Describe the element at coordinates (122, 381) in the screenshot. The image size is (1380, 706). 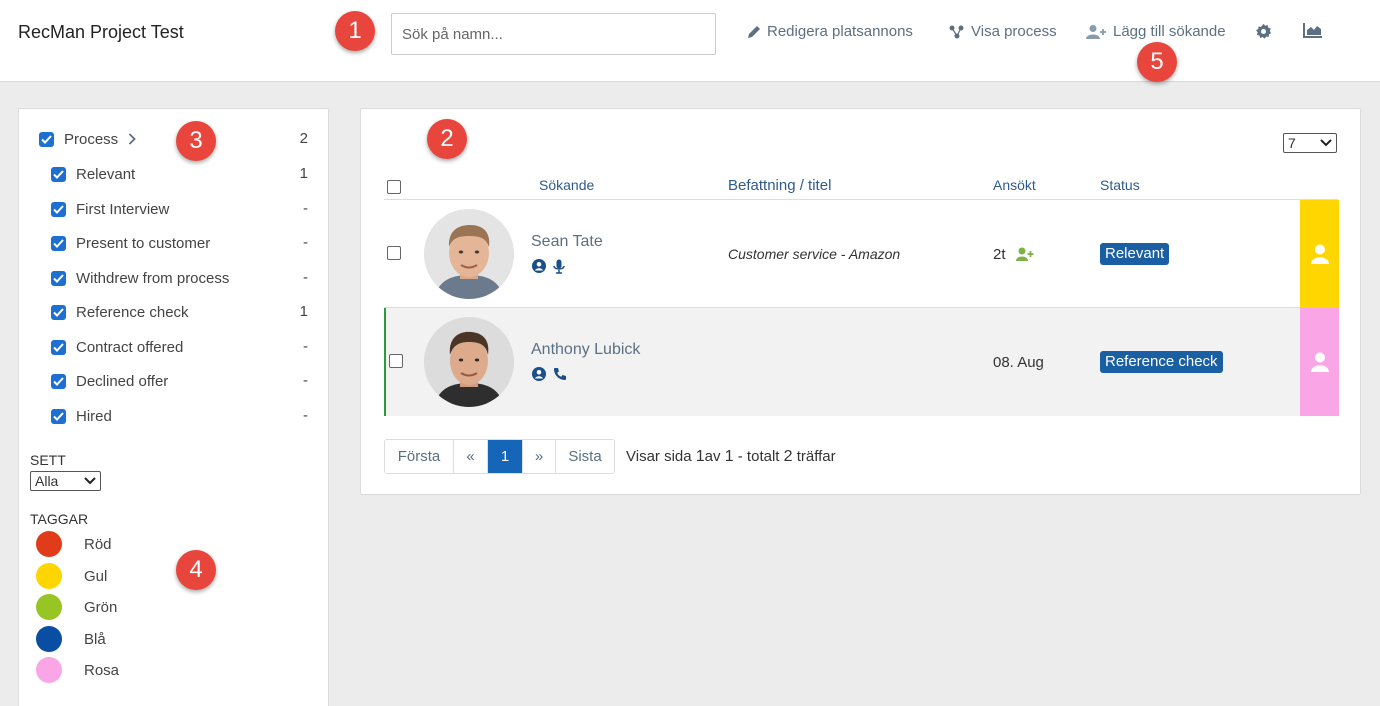
I see `stage-label: Declined offer` at that location.